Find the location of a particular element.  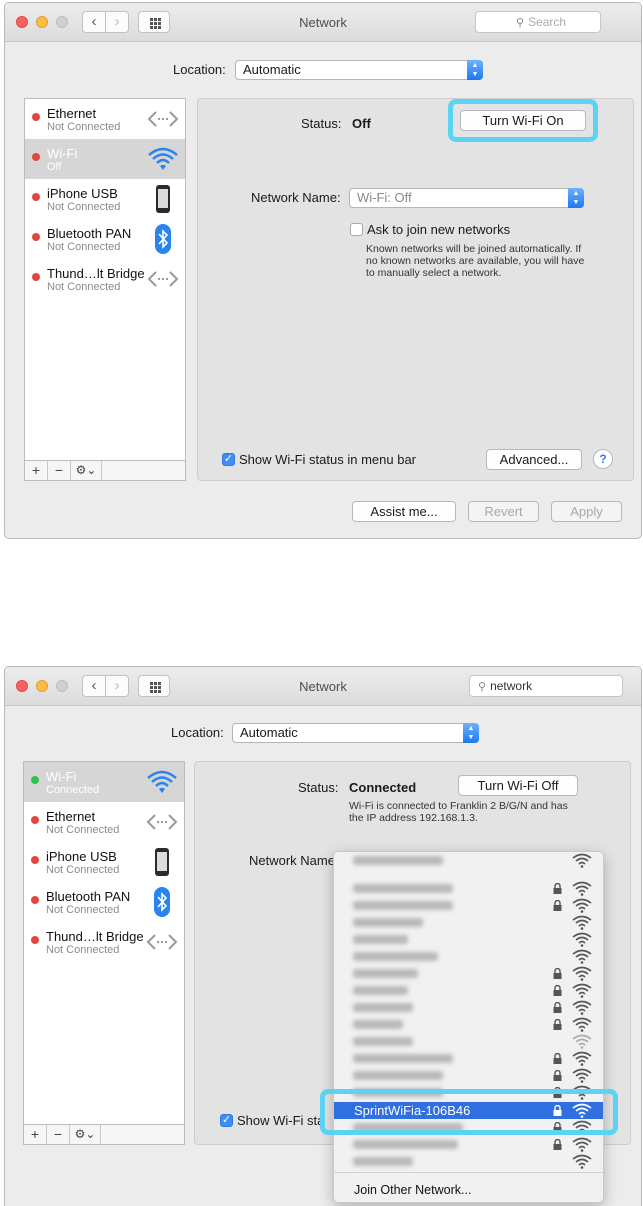

service-name: iPhone USB is located at coordinates (81, 856).